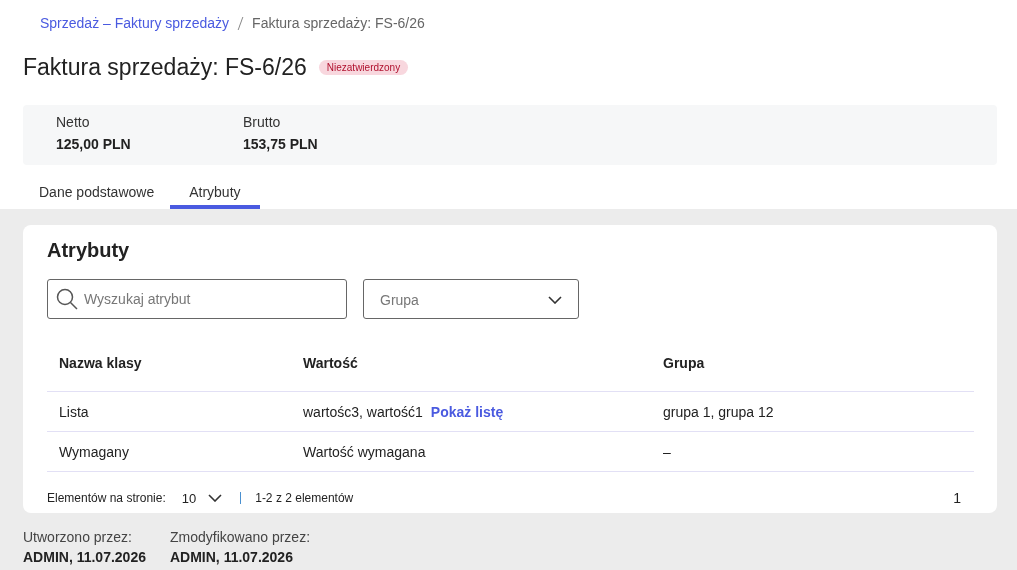 The width and height of the screenshot is (1017, 570). What do you see at coordinates (97, 194) in the screenshot?
I see `tab: Dane podstawowe` at bounding box center [97, 194].